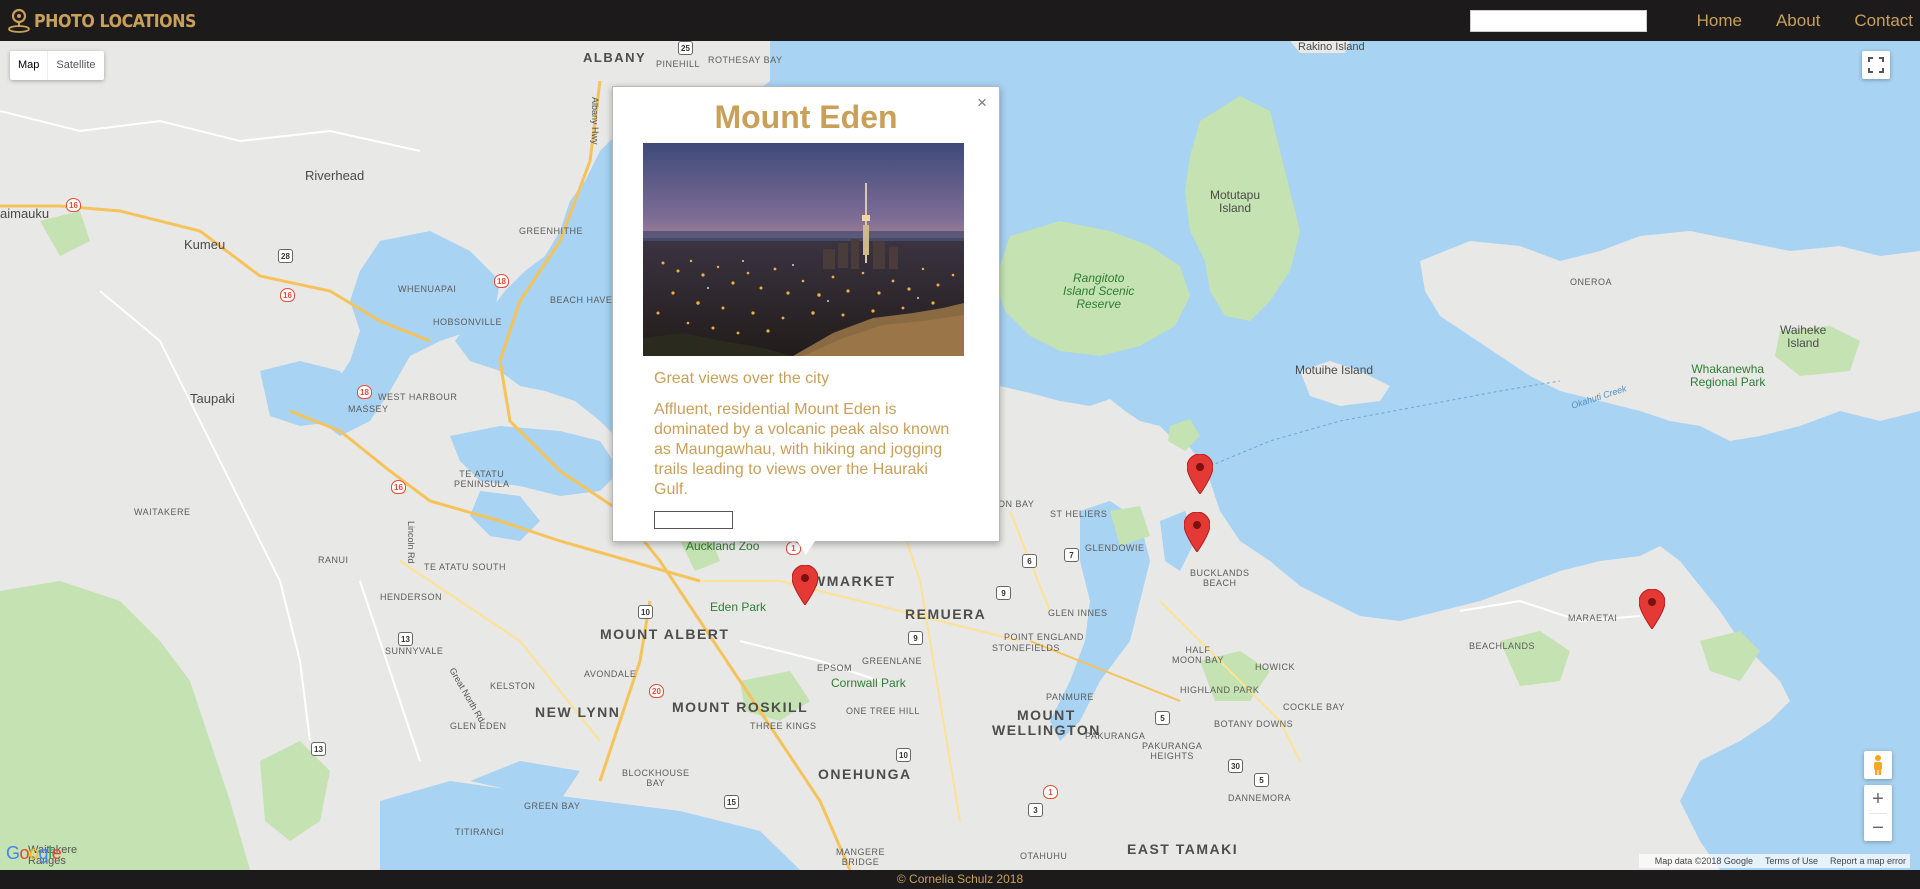 This screenshot has height=889, width=1920. What do you see at coordinates (335, 175) in the screenshot?
I see `map-label-riverhead: Riverhead` at bounding box center [335, 175].